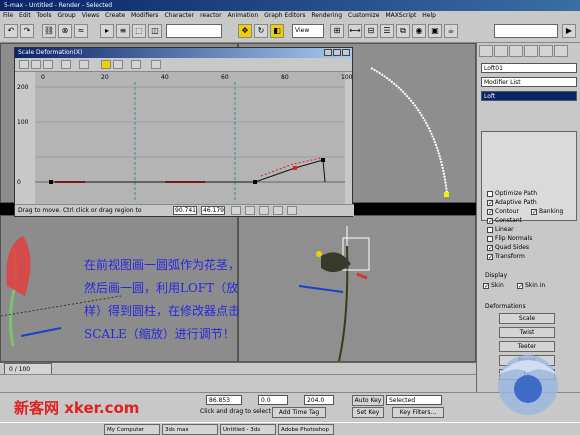 The width and height of the screenshot is (580, 435). What do you see at coordinates (429, 15) in the screenshot?
I see `menu-item-14: Help` at bounding box center [429, 15].